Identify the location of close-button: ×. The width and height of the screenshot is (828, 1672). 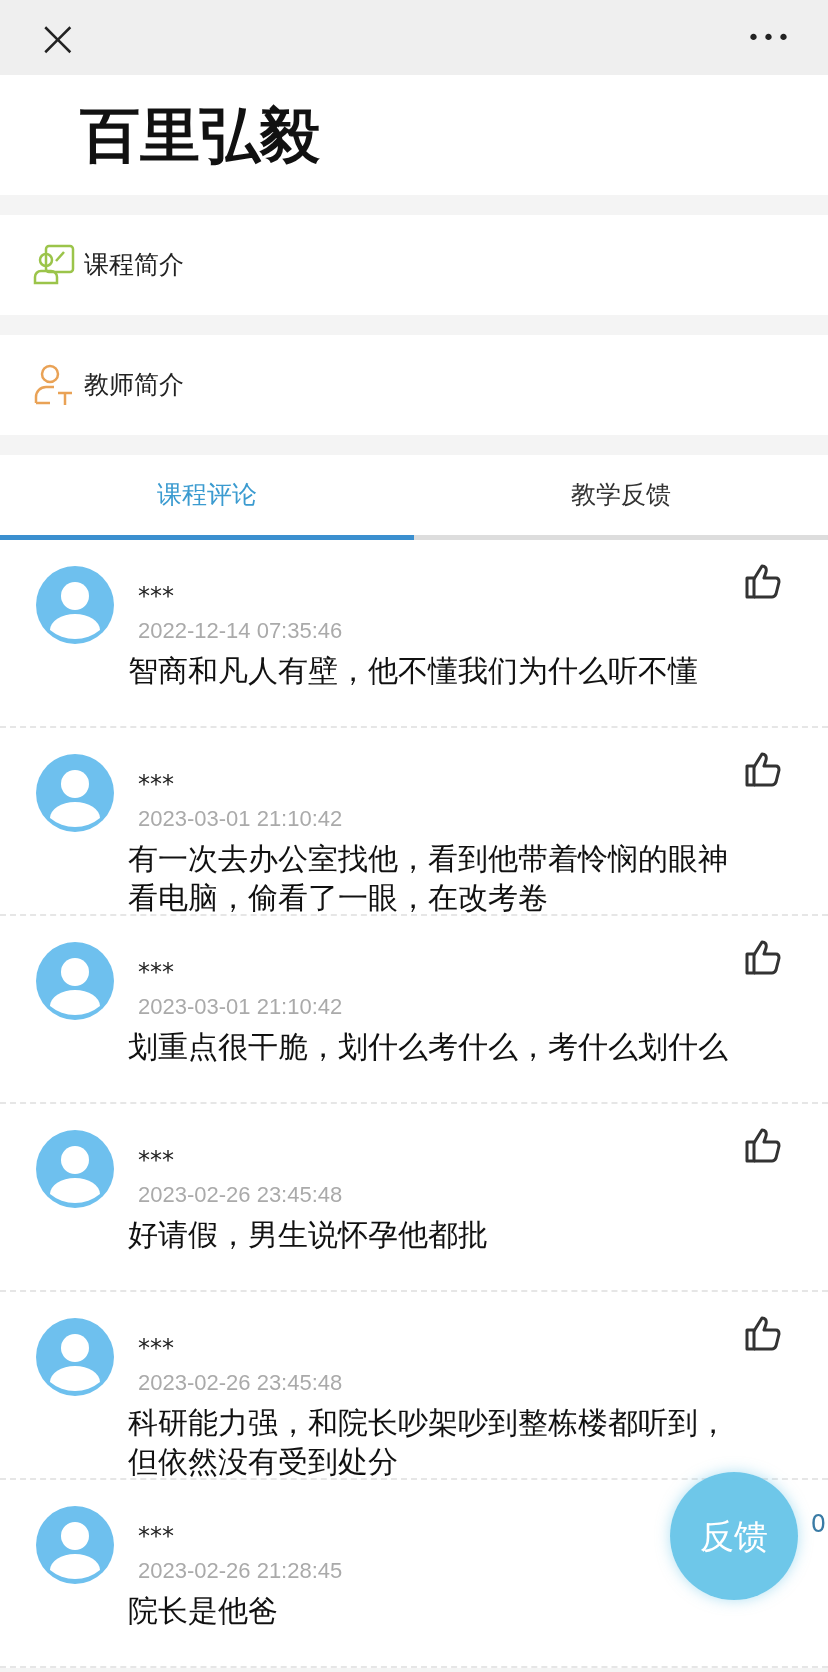
(58, 37).